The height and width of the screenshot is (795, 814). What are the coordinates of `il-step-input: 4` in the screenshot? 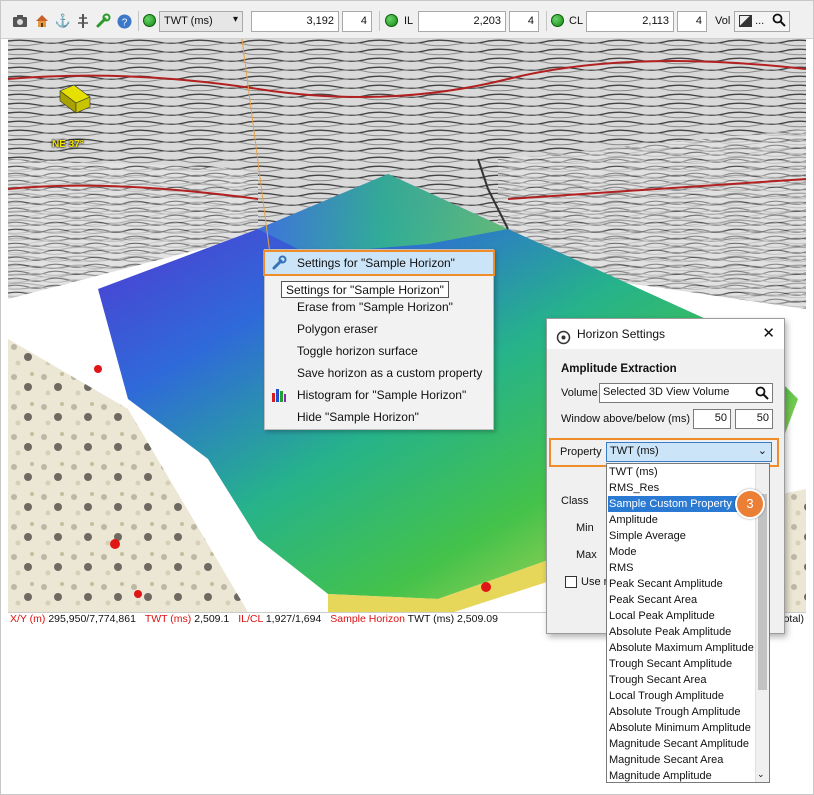 It's located at (524, 21).